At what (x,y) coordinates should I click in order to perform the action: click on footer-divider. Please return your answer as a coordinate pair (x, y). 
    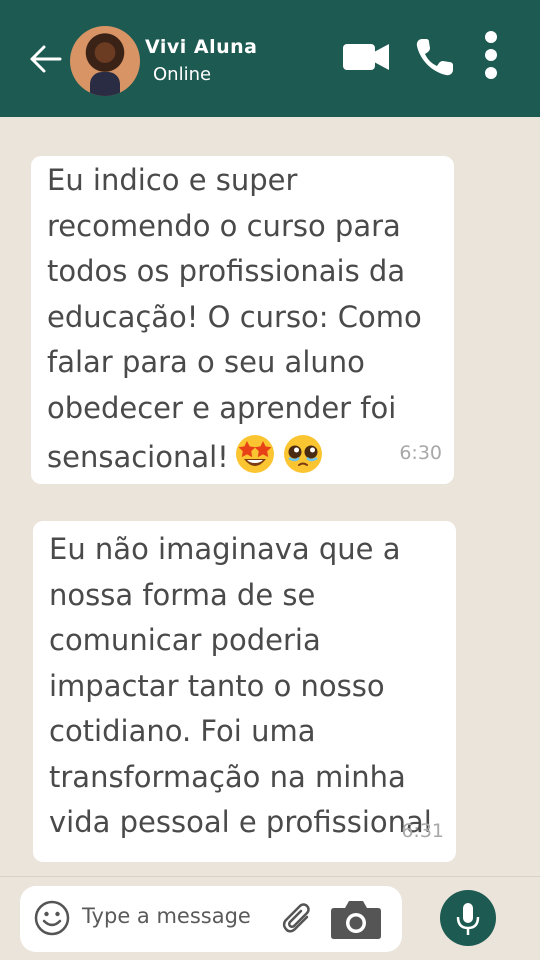
    Looking at the image, I should click on (270, 876).